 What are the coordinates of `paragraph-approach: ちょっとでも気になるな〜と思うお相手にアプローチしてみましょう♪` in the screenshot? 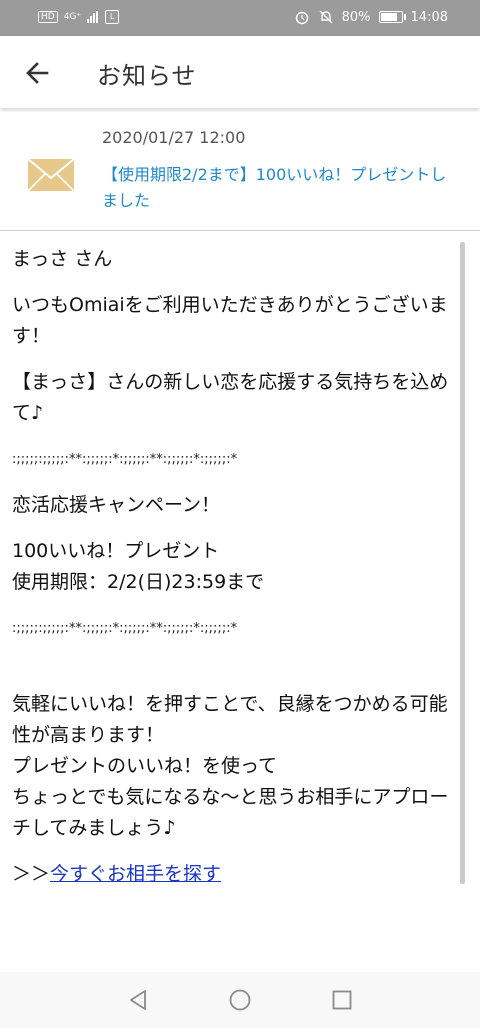 It's located at (230, 812).